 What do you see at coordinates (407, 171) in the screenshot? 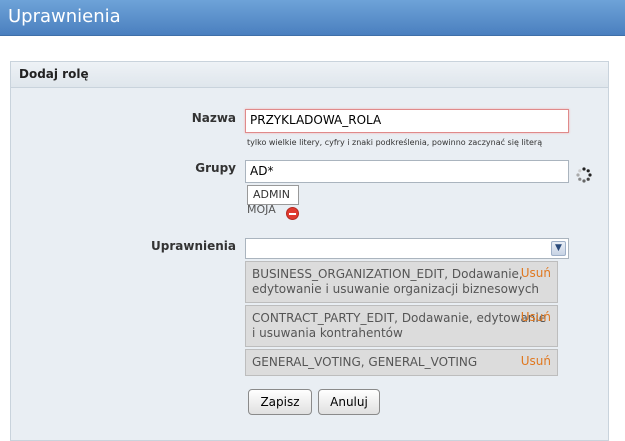
I see `groups-input: AD*` at bounding box center [407, 171].